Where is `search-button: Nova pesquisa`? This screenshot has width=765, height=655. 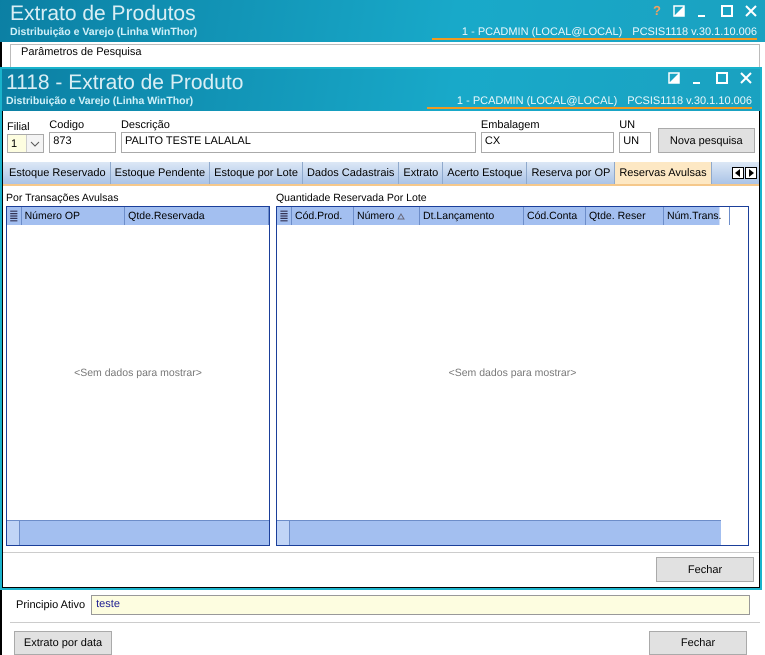 search-button: Nova pesquisa is located at coordinates (707, 140).